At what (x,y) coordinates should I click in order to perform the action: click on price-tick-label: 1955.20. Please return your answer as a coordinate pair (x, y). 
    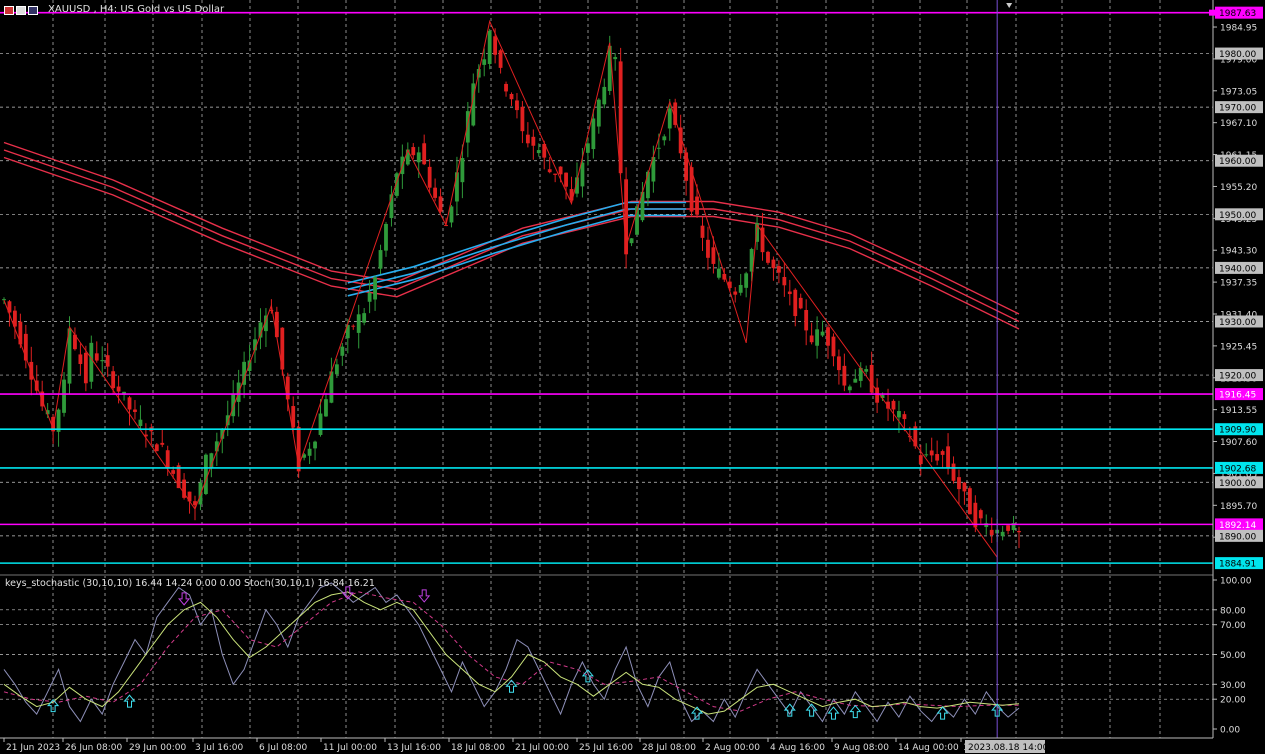
    Looking at the image, I should click on (1238, 188).